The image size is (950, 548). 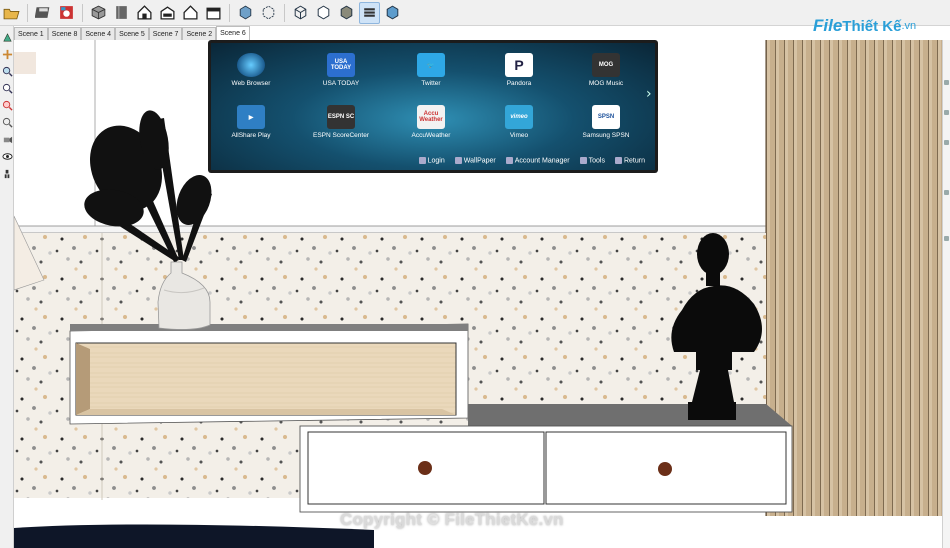 I want to click on tv-app-mog-music: MOG MOG Music, so click(x=606, y=70).